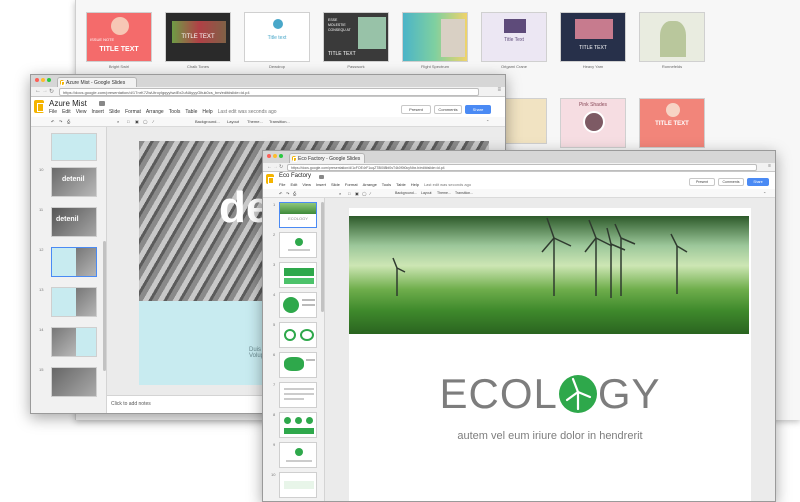 The image size is (800, 502). What do you see at coordinates (68, 121) in the screenshot?
I see `print-icon: ⎙` at bounding box center [68, 121].